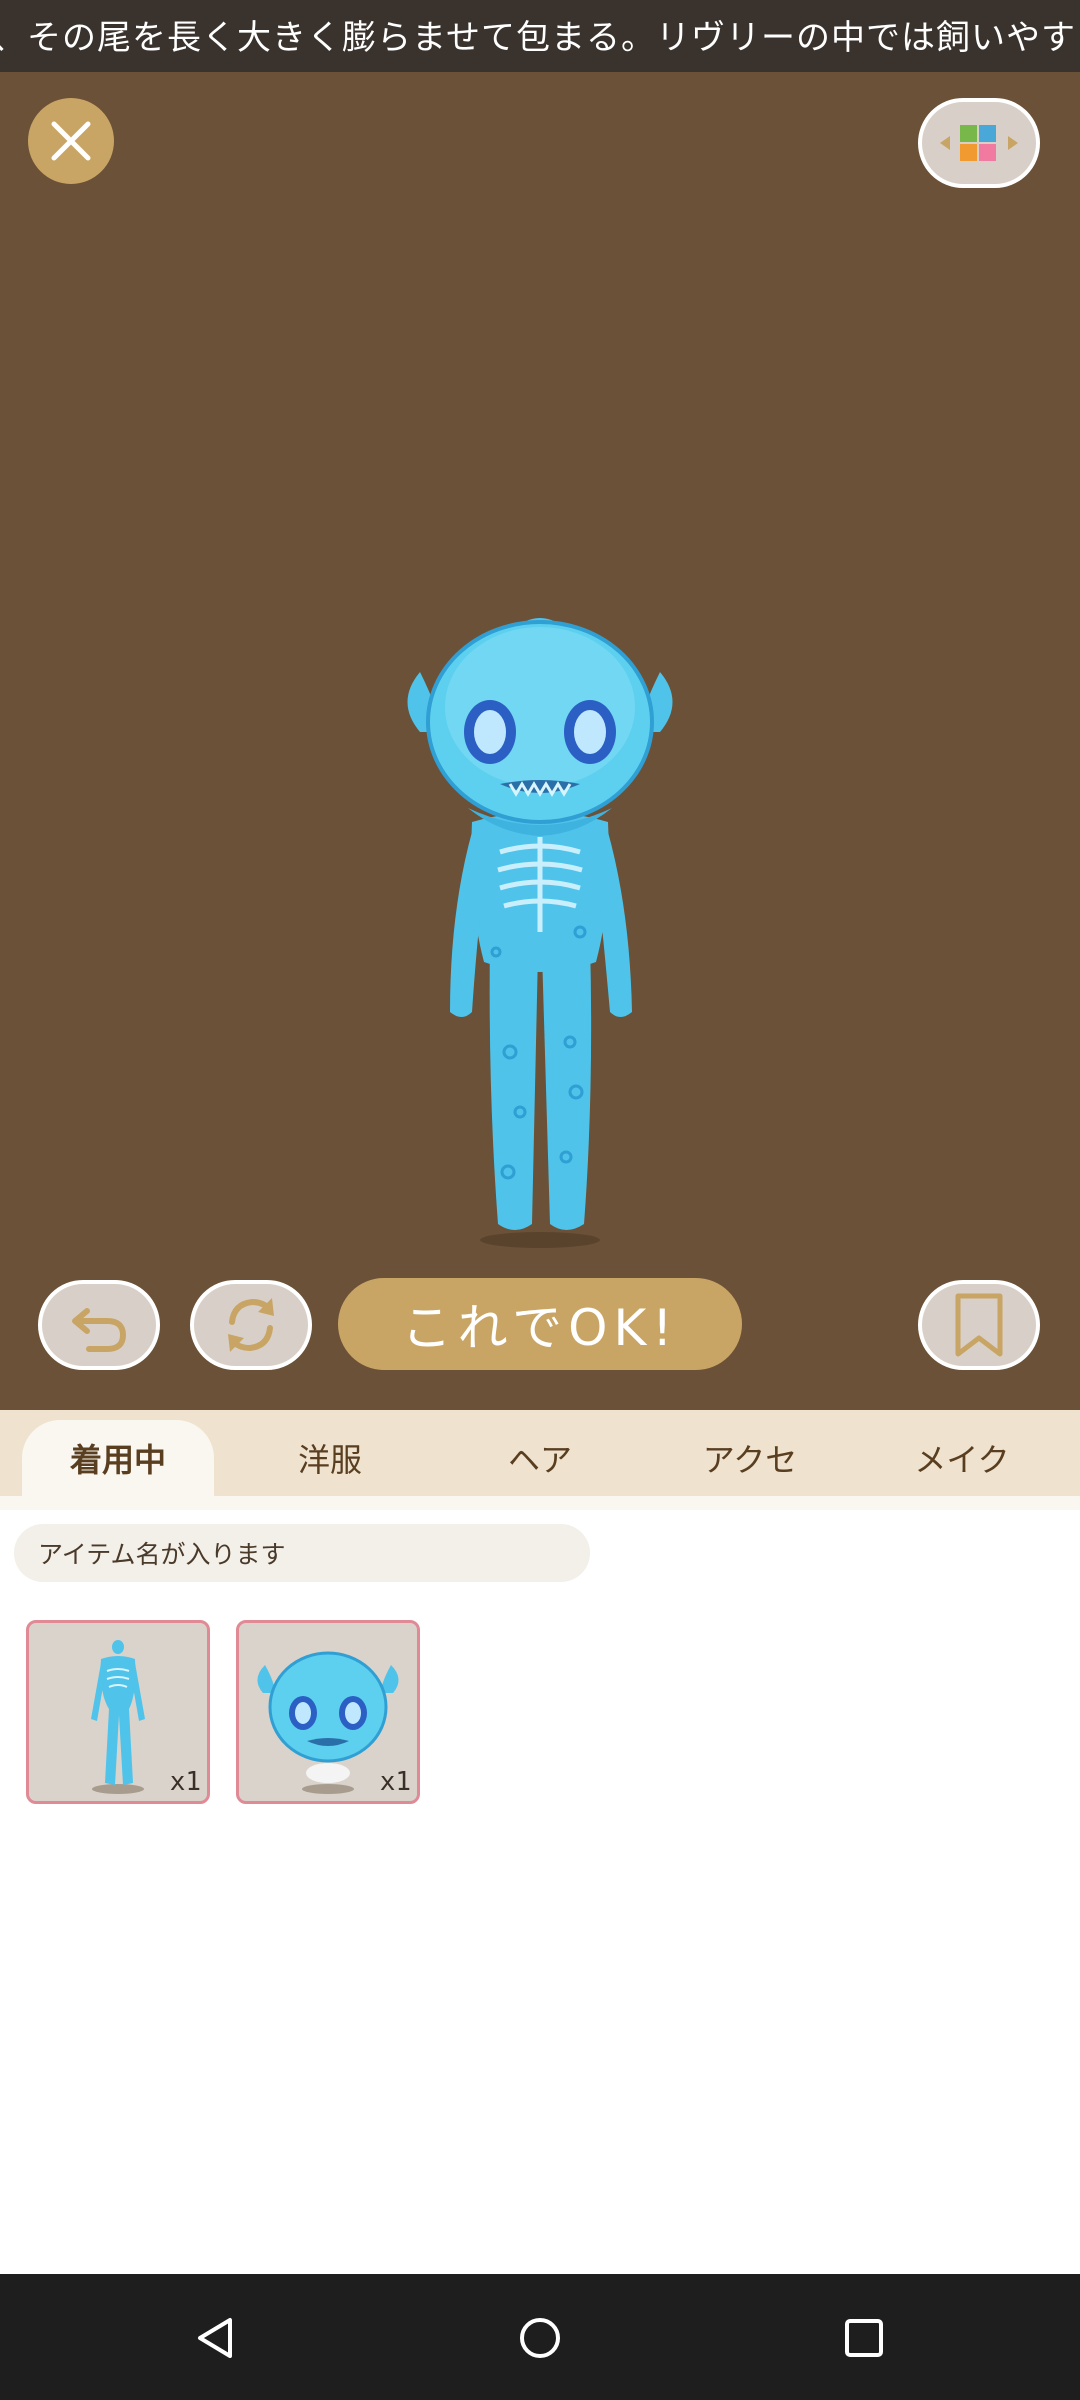 This screenshot has width=1080, height=2400. Describe the element at coordinates (118, 1712) in the screenshot. I see `item-thumbnail-body: x1` at that location.